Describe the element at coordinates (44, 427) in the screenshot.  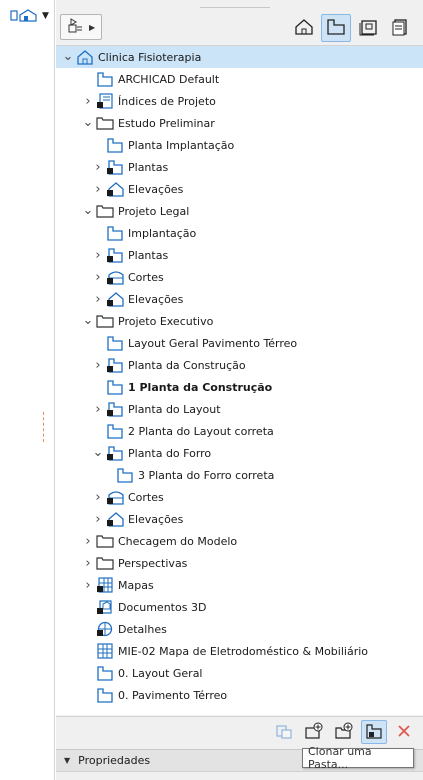
I see `splitter-marker` at that location.